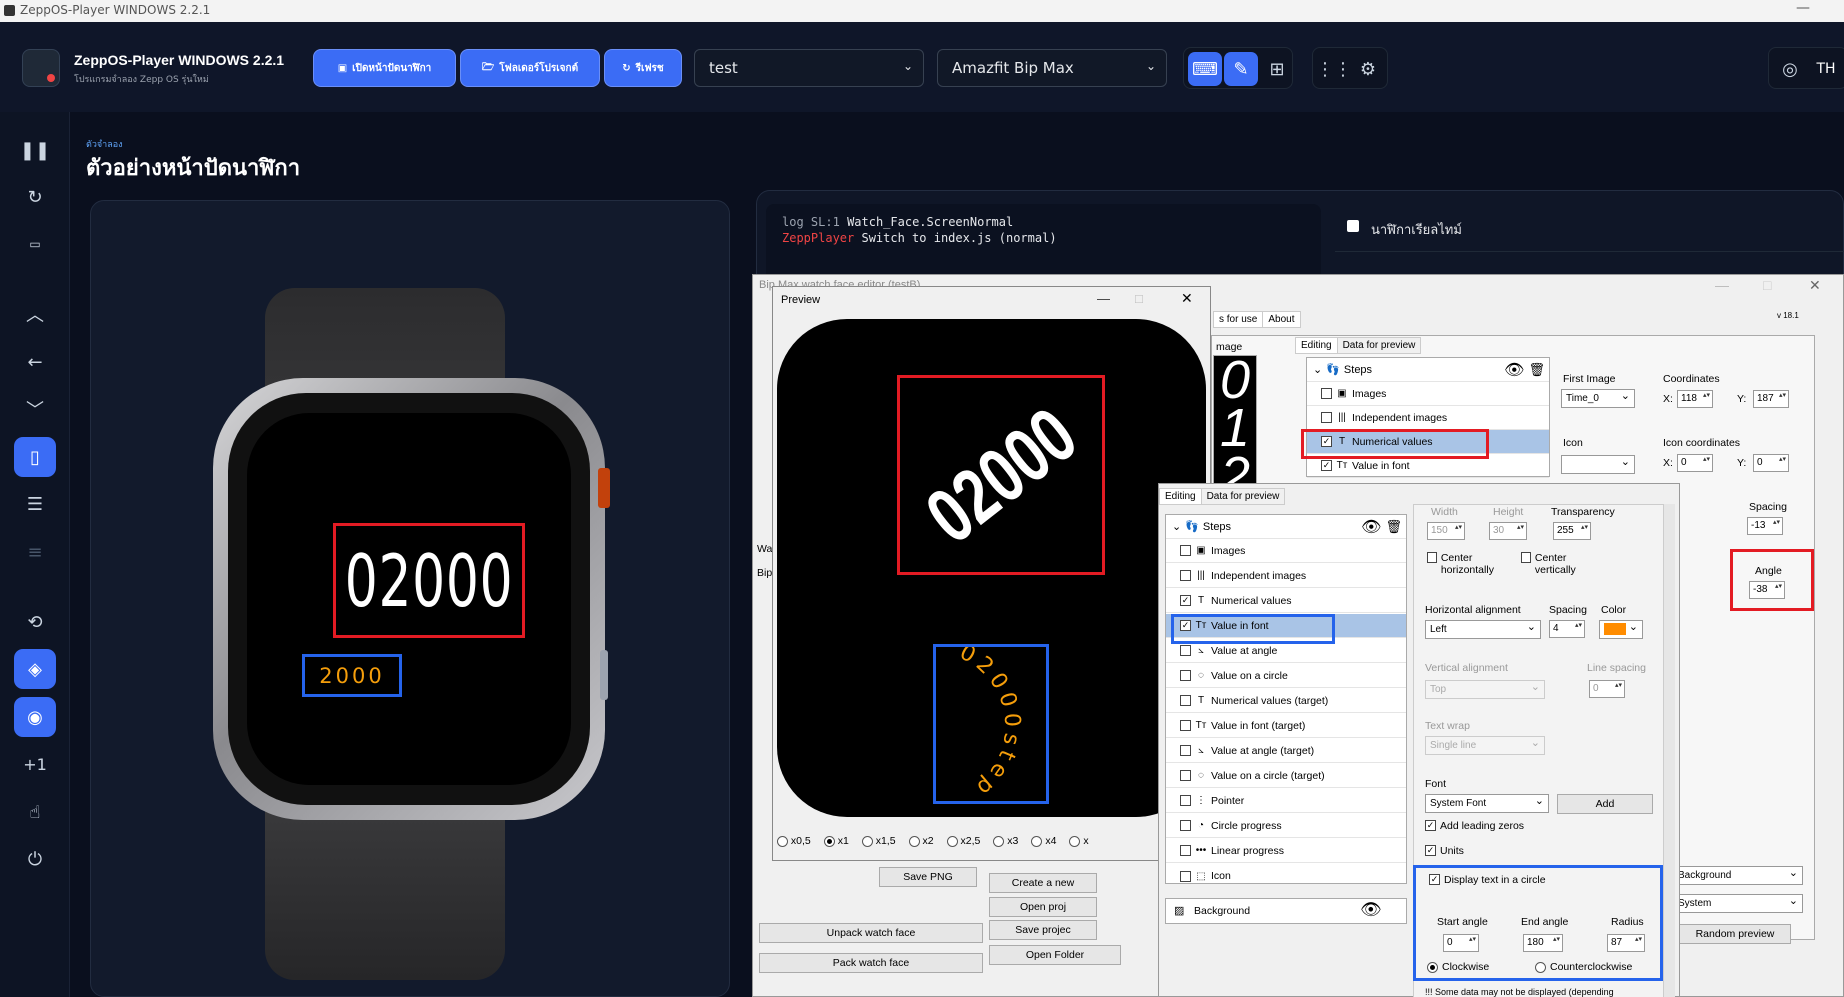 The height and width of the screenshot is (997, 1844). What do you see at coordinates (1286, 751) in the screenshot?
I see `list-item: ⦣ Value at angle (target)` at bounding box center [1286, 751].